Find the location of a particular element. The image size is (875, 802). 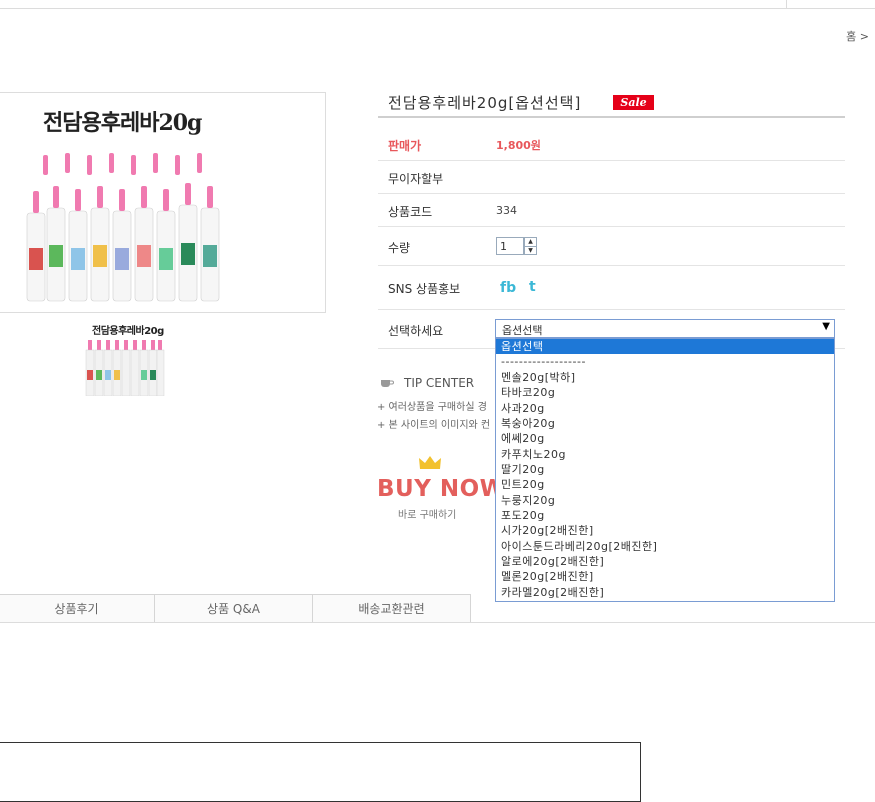

down-arrow-icon: ▼ is located at coordinates (530, 250).